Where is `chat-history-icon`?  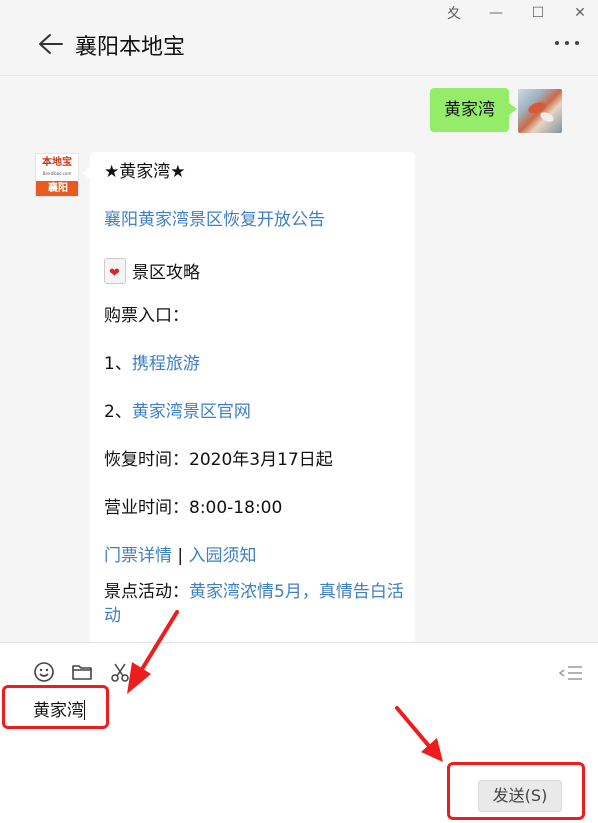 chat-history-icon is located at coordinates (571, 673).